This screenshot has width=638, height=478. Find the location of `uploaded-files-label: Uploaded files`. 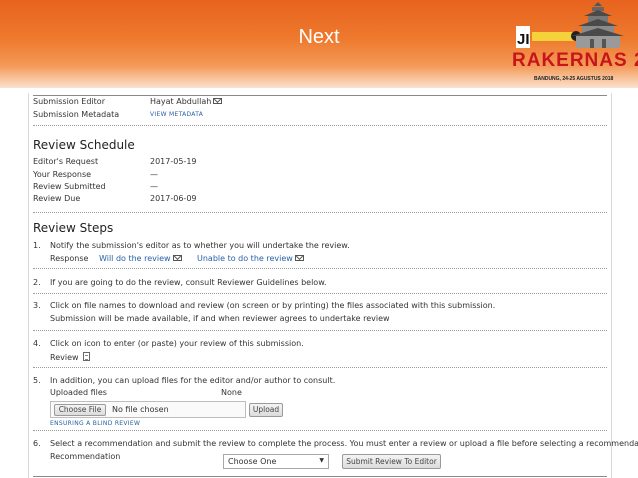

uploaded-files-label: Uploaded files is located at coordinates (78, 392).